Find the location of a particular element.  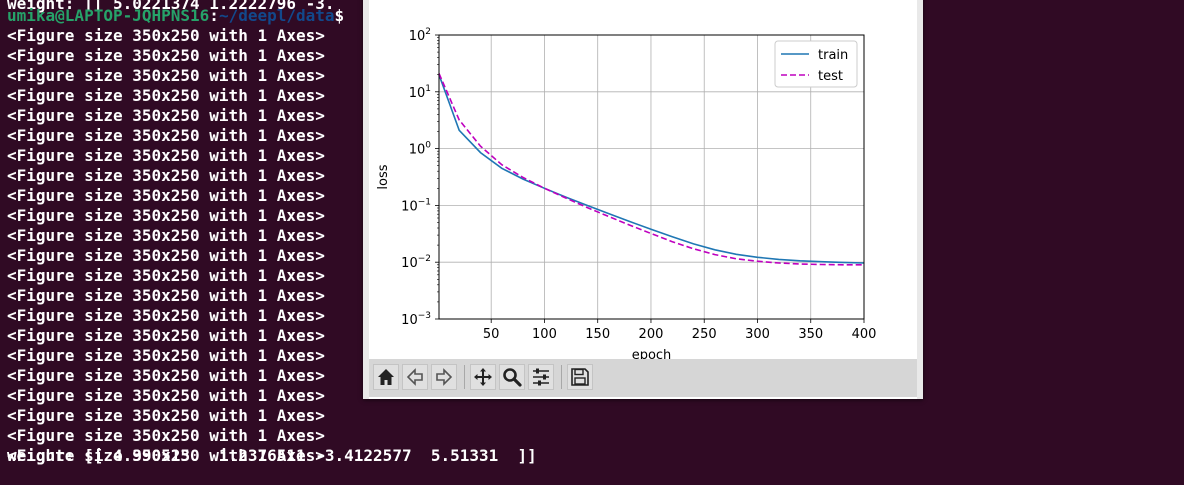

y-tick-label: 101 is located at coordinates (420, 92).